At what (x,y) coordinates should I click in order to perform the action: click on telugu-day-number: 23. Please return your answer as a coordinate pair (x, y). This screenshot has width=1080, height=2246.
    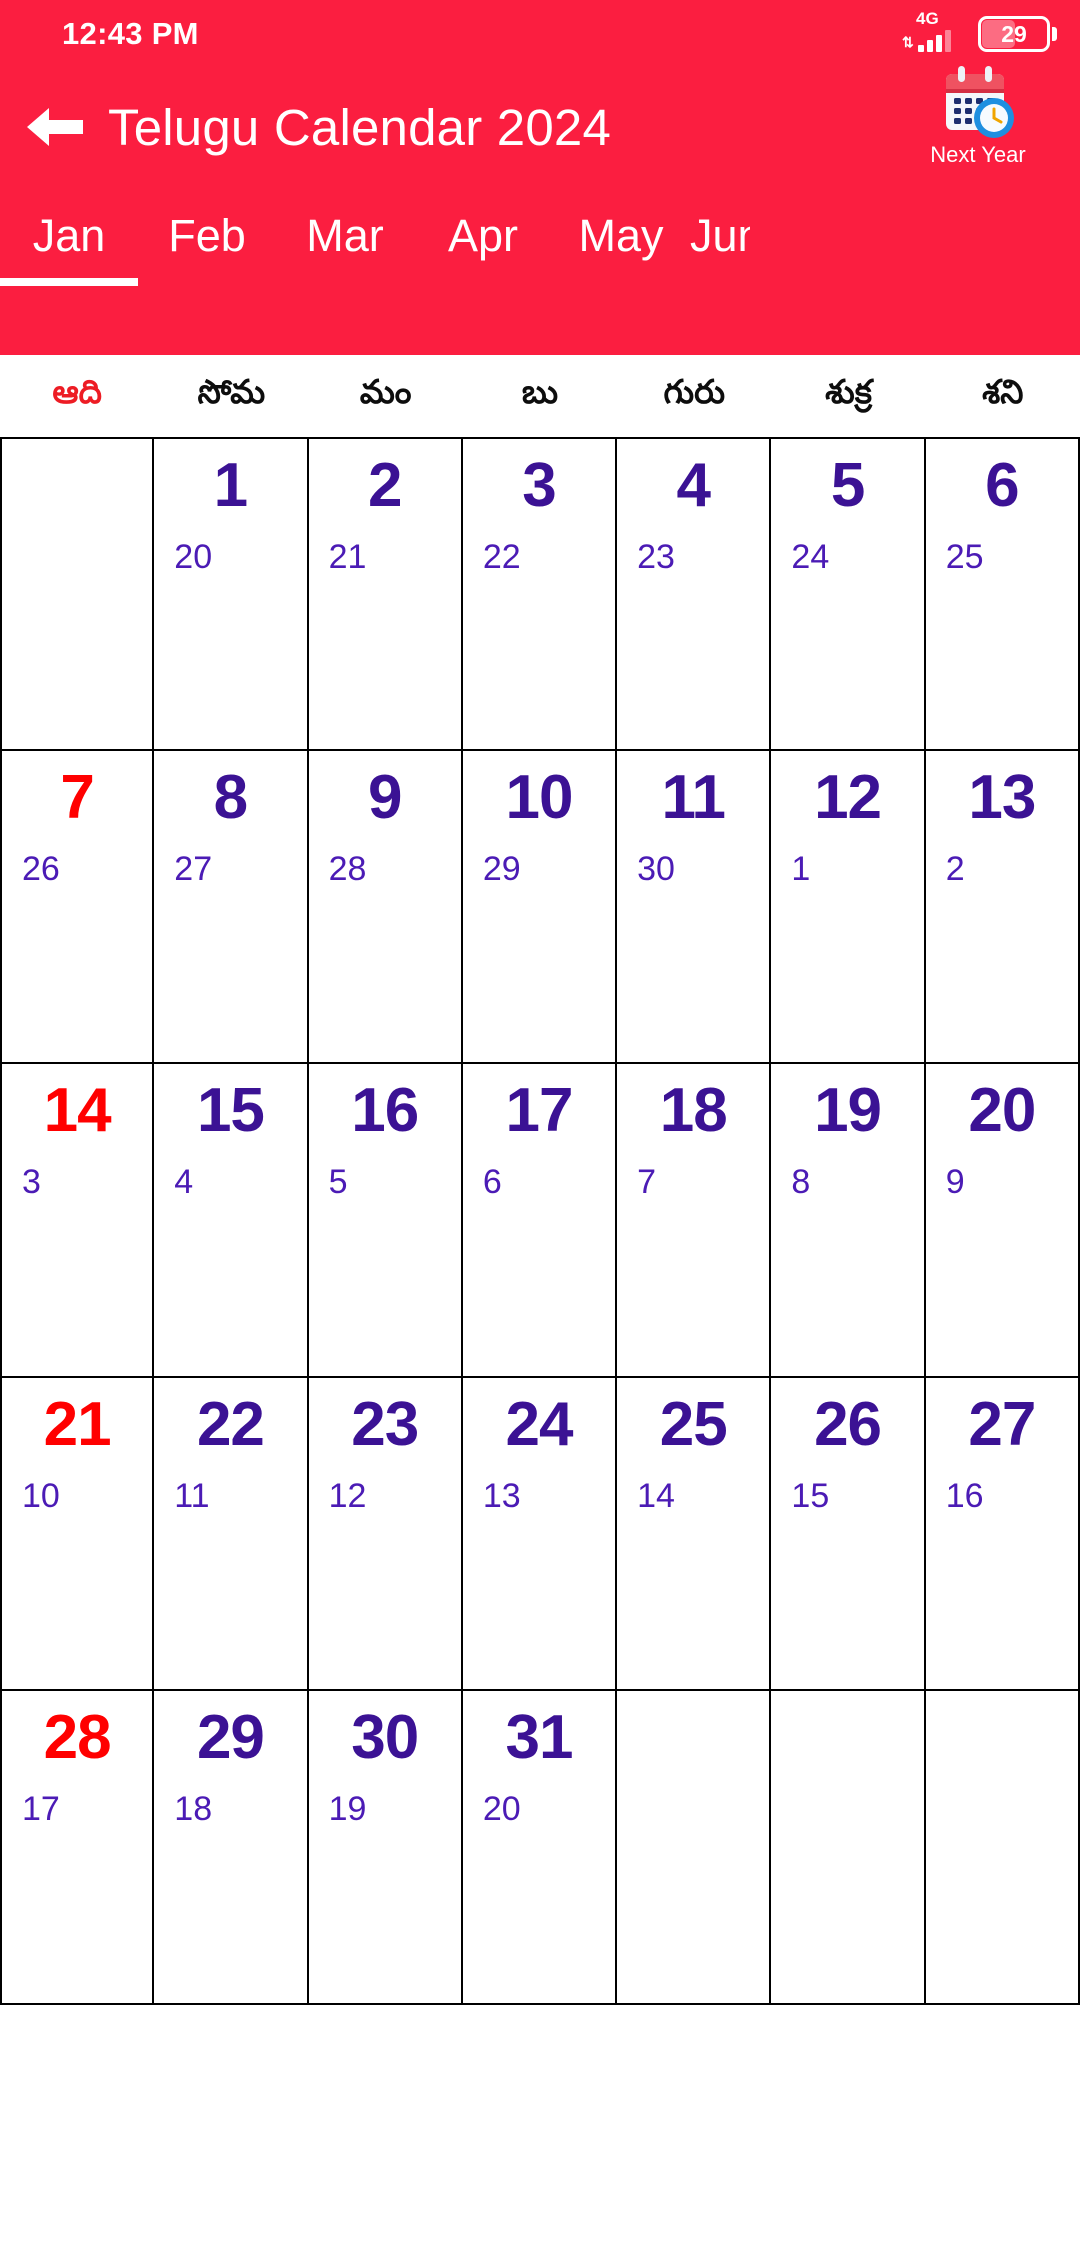
    Looking at the image, I should click on (656, 557).